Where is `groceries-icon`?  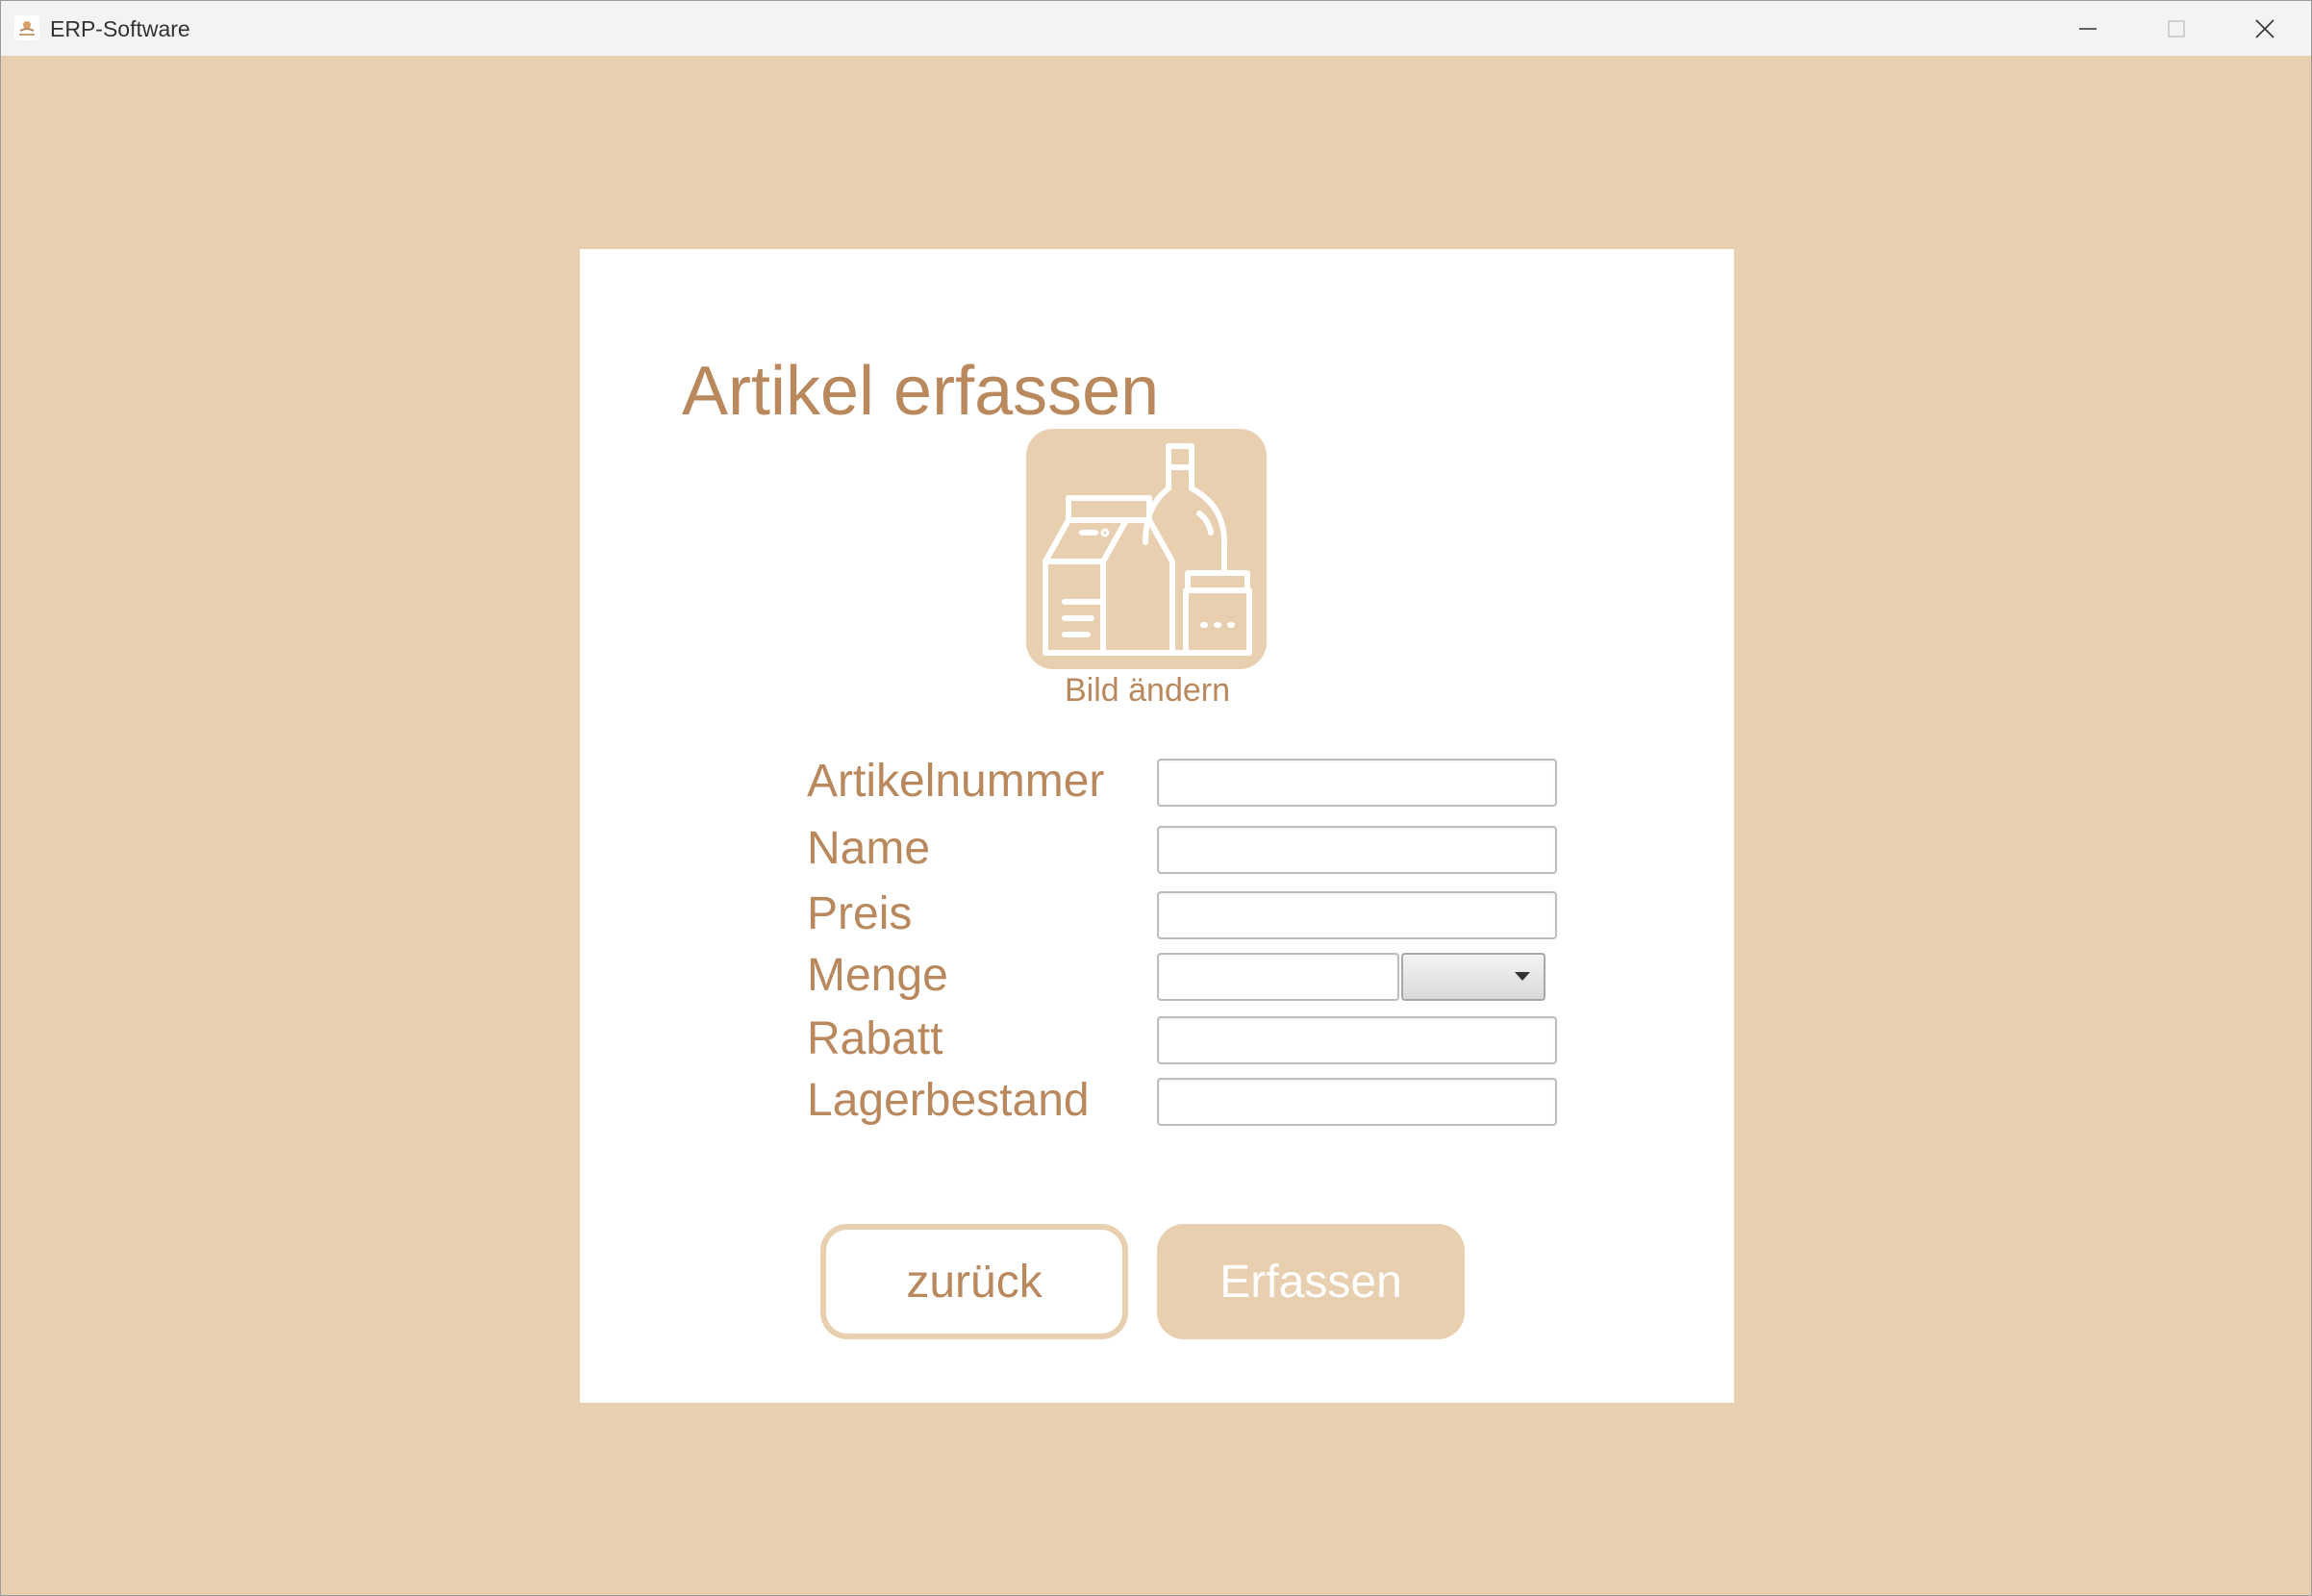
groceries-icon is located at coordinates (1148, 549).